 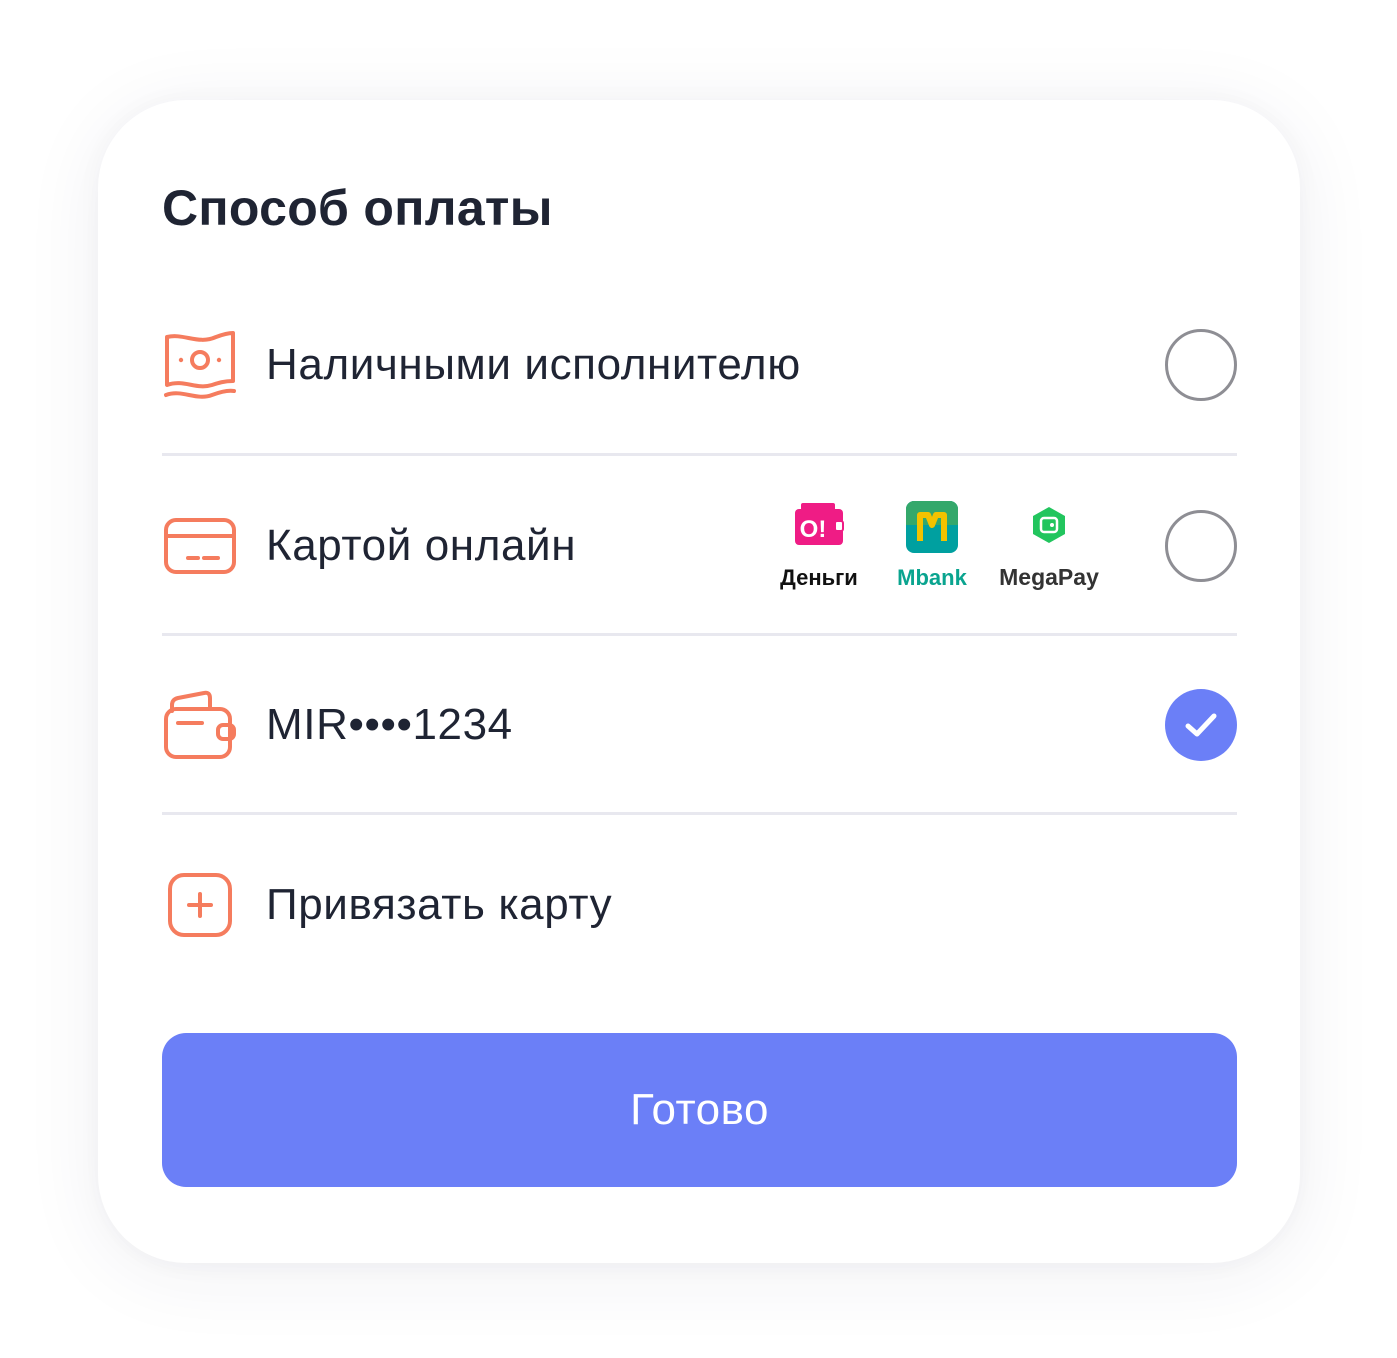 I want to click on brand-name: MegaPay, so click(x=1049, y=577).